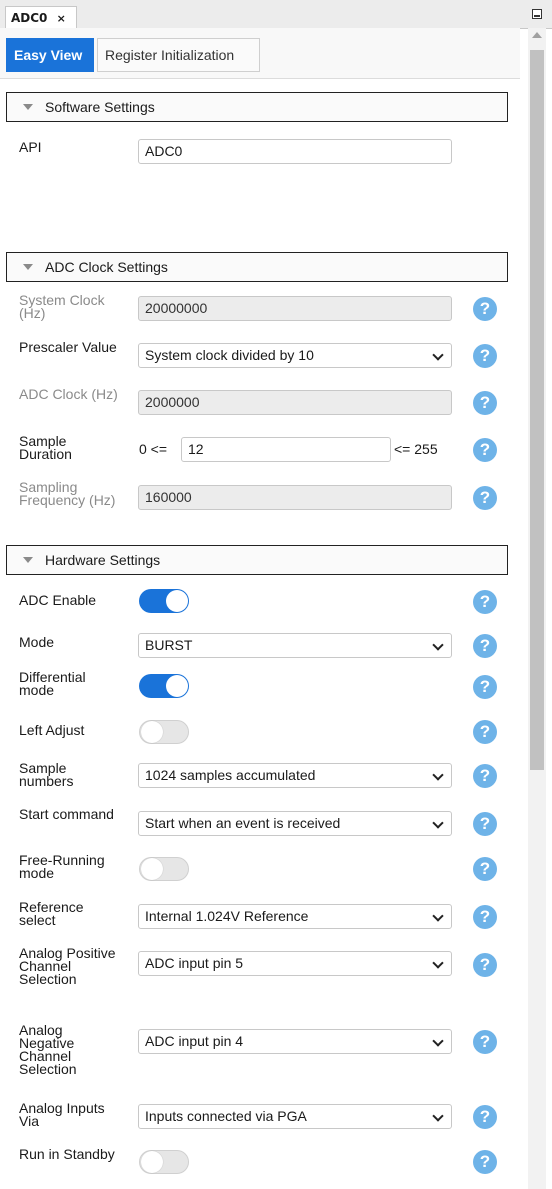 The image size is (552, 1189). Describe the element at coordinates (194, 963) in the screenshot. I see `positive-channel-select-value: ADC input pin 5` at that location.